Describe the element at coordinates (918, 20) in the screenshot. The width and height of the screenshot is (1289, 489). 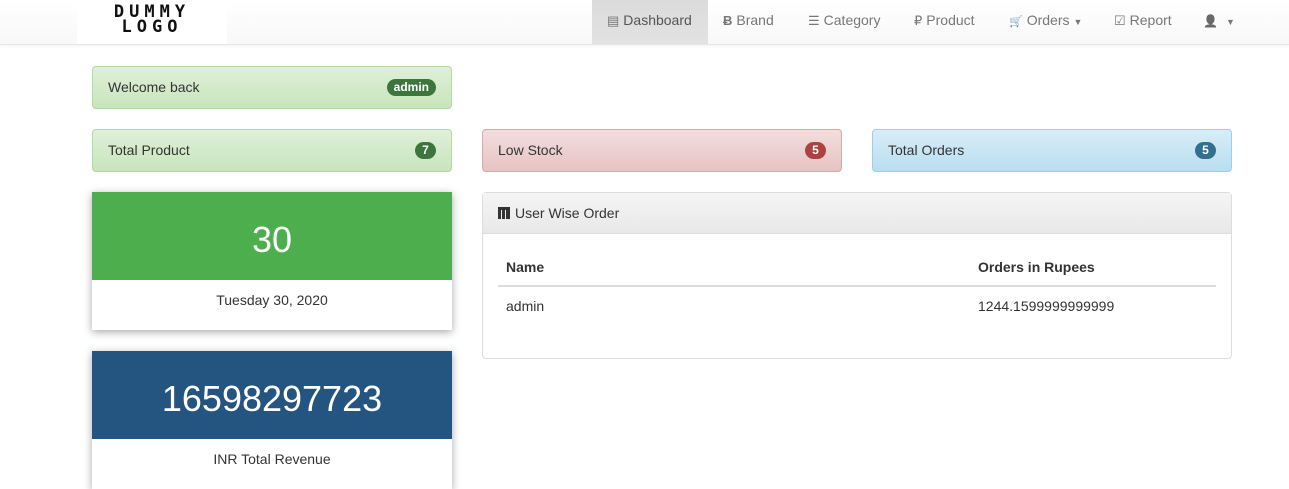
I see `ruble-icon: ₽` at that location.